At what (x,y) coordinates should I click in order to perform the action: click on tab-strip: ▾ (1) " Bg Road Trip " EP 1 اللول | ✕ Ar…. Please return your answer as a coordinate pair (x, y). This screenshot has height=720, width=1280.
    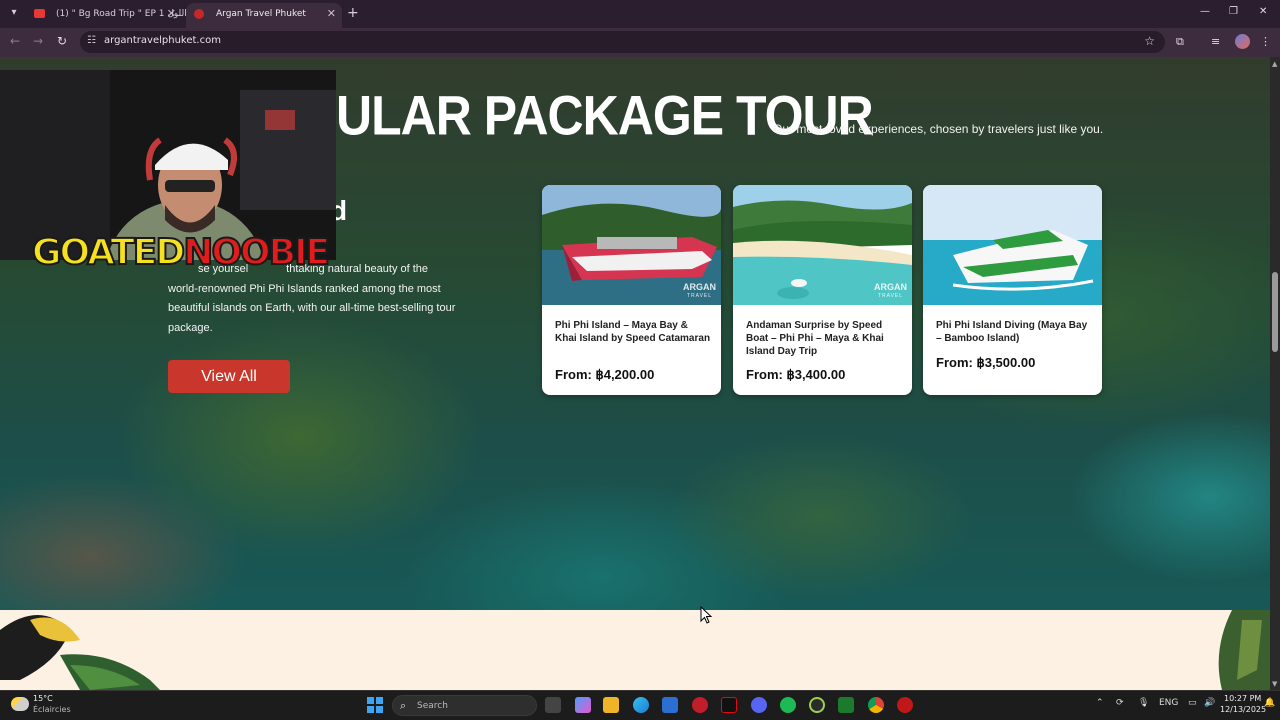
    Looking at the image, I should click on (640, 14).